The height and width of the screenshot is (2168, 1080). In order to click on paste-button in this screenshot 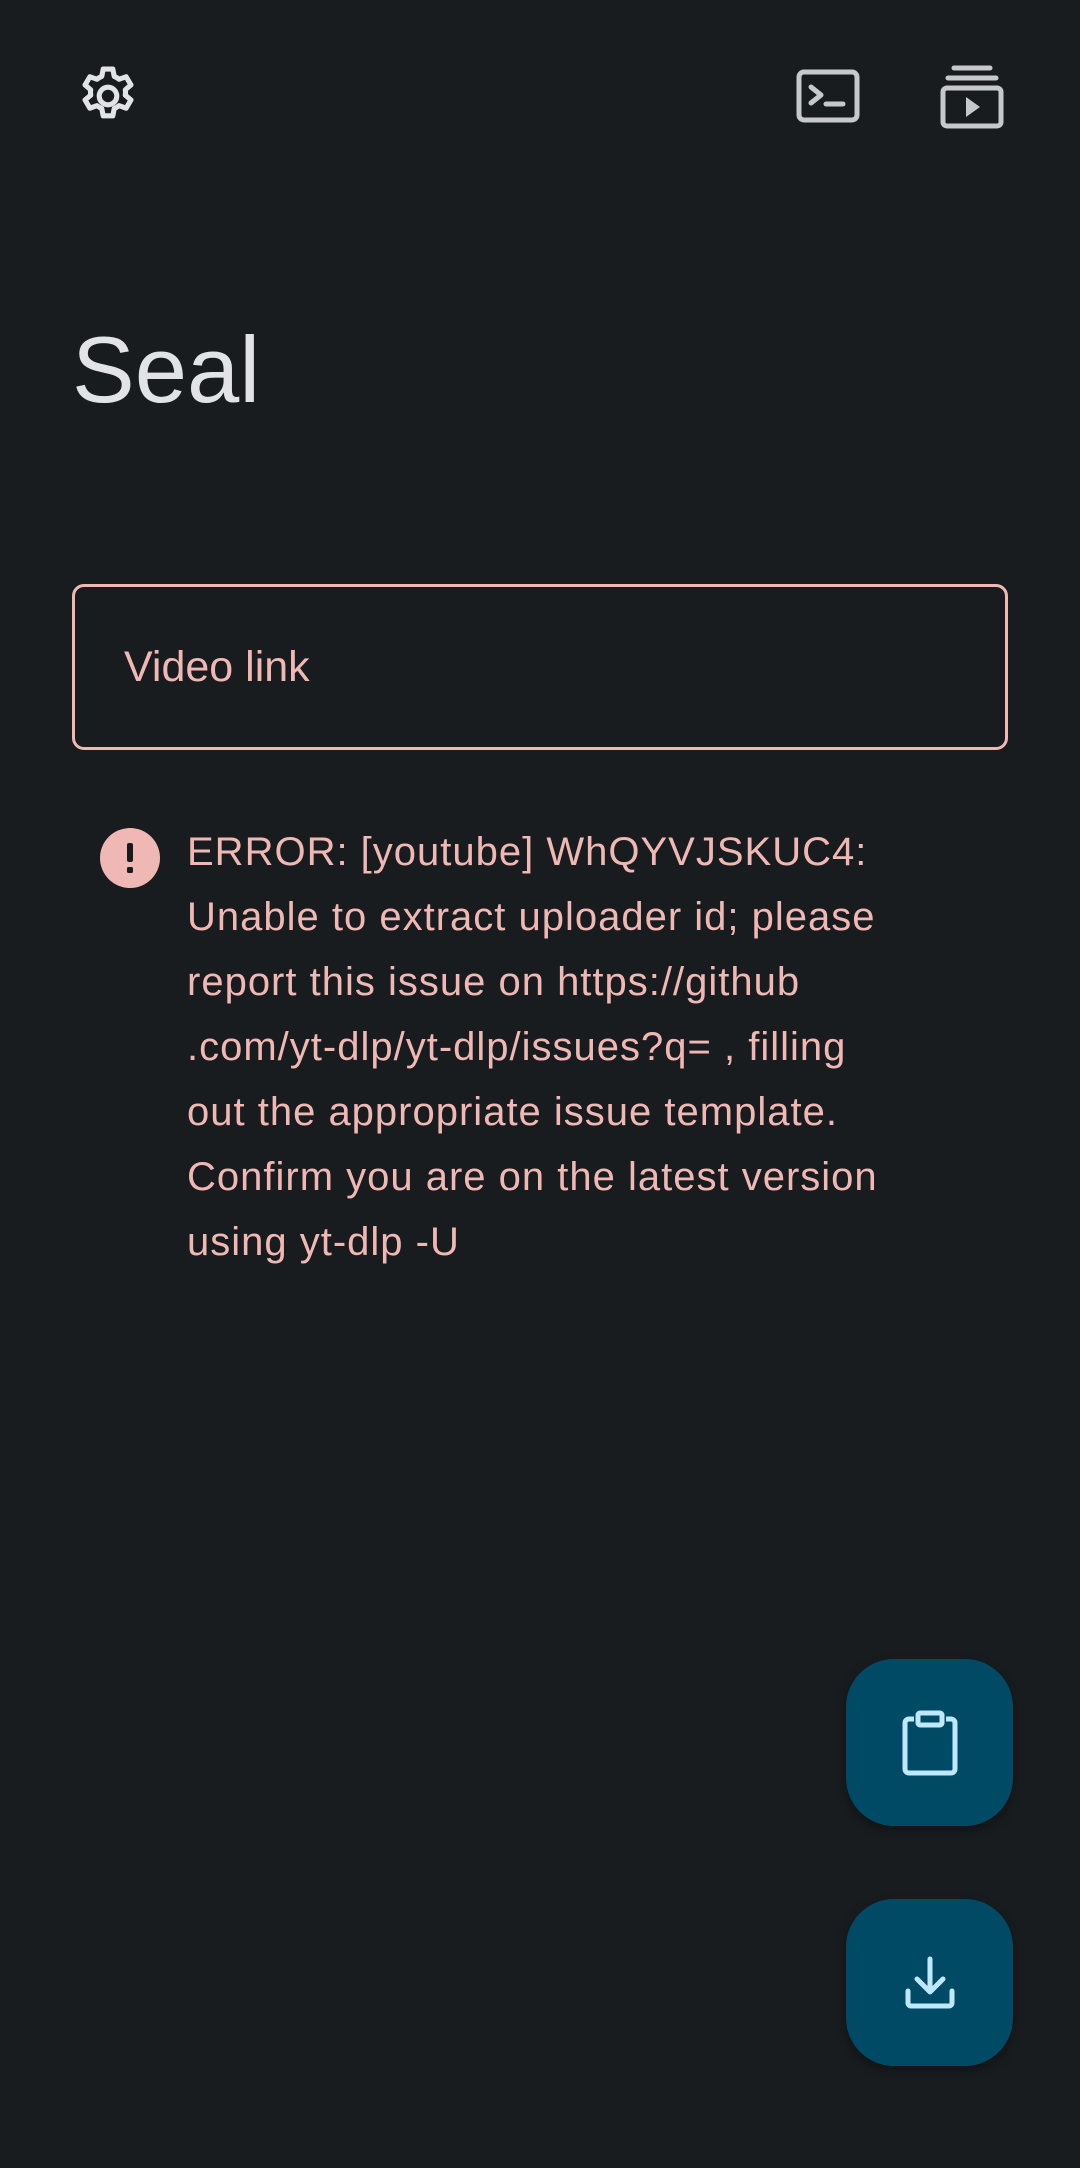, I will do `click(929, 1742)`.